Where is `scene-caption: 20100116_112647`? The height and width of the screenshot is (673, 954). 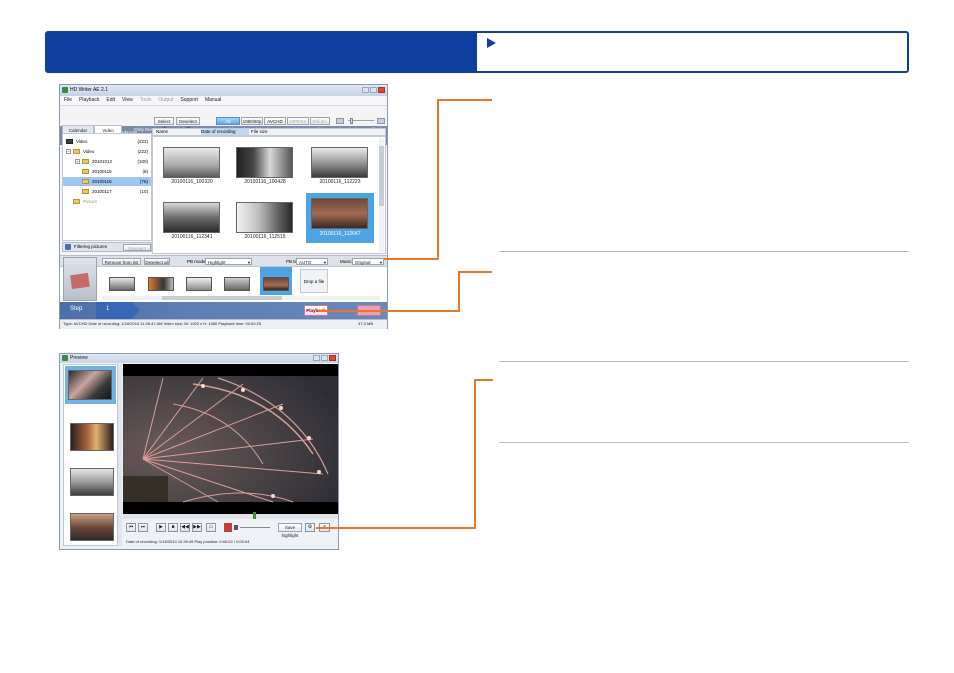
scene-caption: 20100116_112647 is located at coordinates (340, 234).